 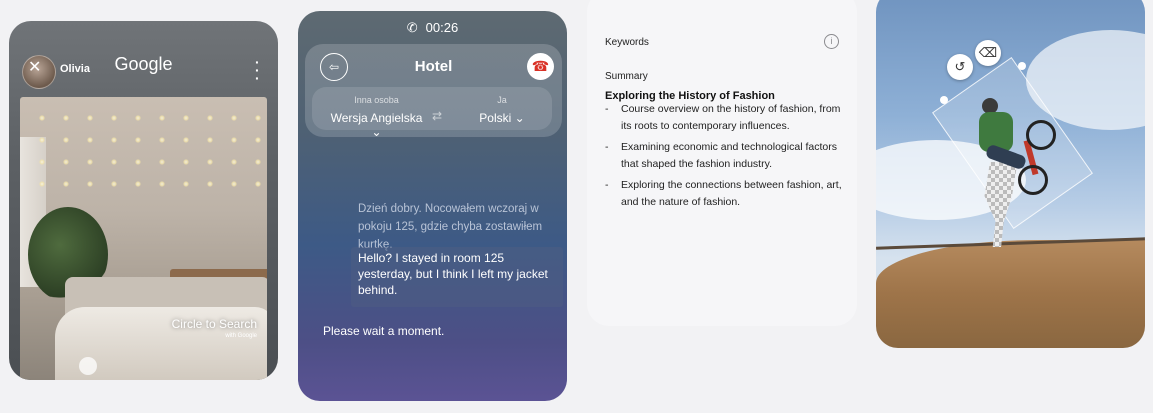 I want to click on bedroom-photo: Circle to Search with Google, so click(x=143, y=238).